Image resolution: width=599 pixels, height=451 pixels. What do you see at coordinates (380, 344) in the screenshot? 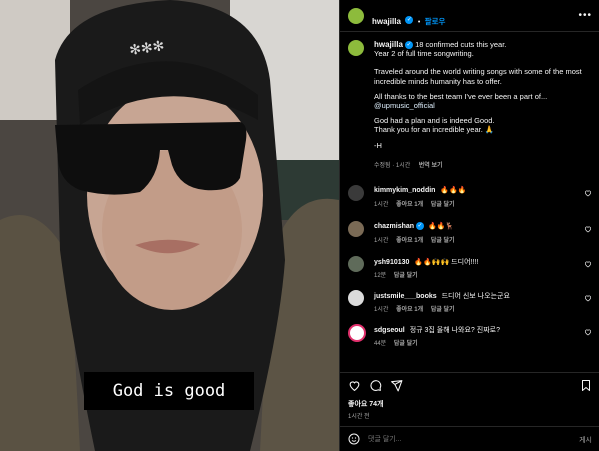
I see `comment-time: 44분` at bounding box center [380, 344].